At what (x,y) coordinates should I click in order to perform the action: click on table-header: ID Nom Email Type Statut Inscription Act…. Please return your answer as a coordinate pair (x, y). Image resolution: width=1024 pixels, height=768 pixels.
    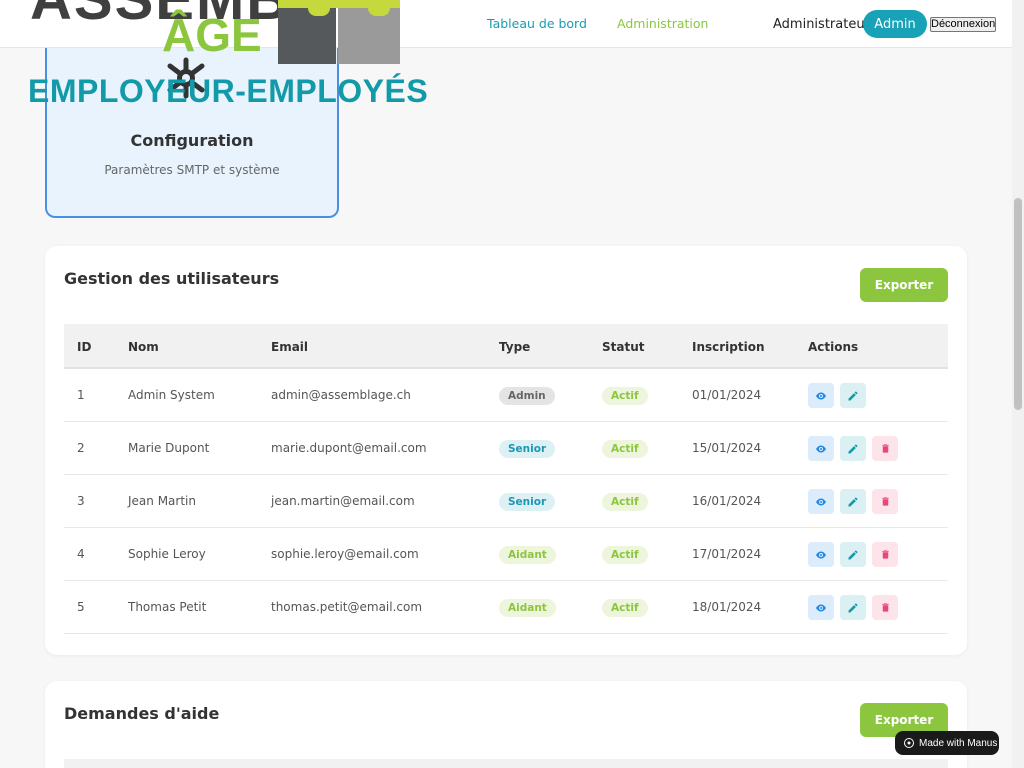
    Looking at the image, I should click on (506, 346).